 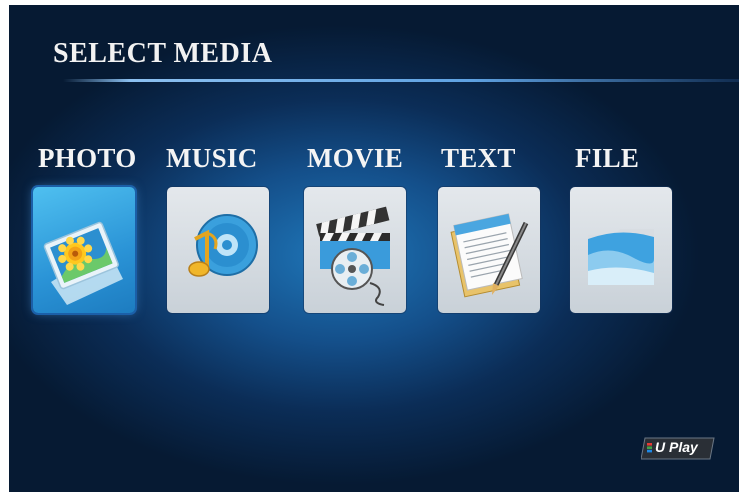 What do you see at coordinates (355, 158) in the screenshot?
I see `media-label-movie: MOVIE` at bounding box center [355, 158].